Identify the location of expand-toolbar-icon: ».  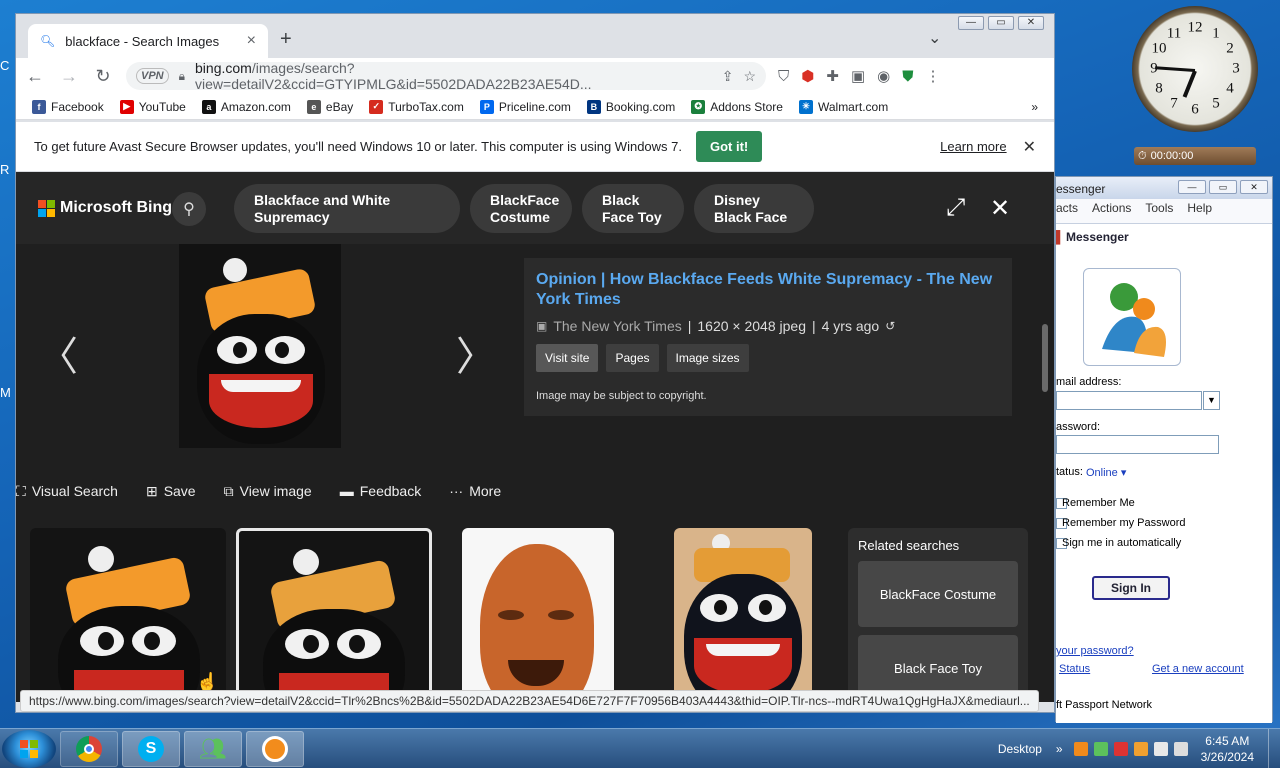
(1059, 749).